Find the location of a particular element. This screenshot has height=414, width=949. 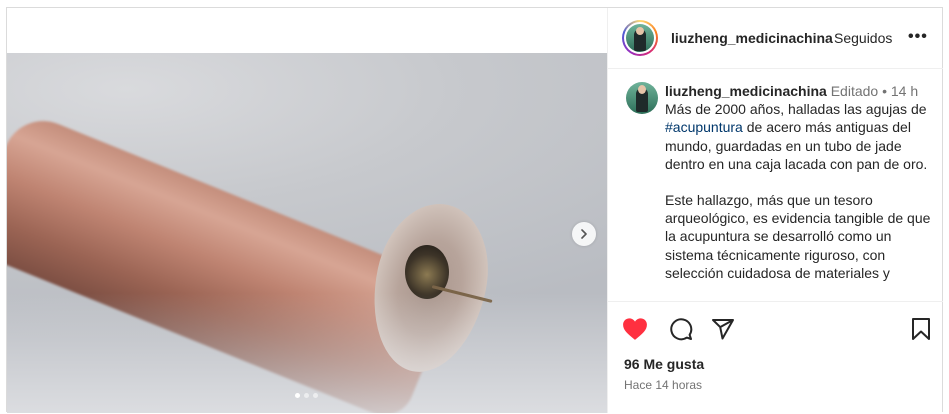

avatar-border is located at coordinates (640, 38).